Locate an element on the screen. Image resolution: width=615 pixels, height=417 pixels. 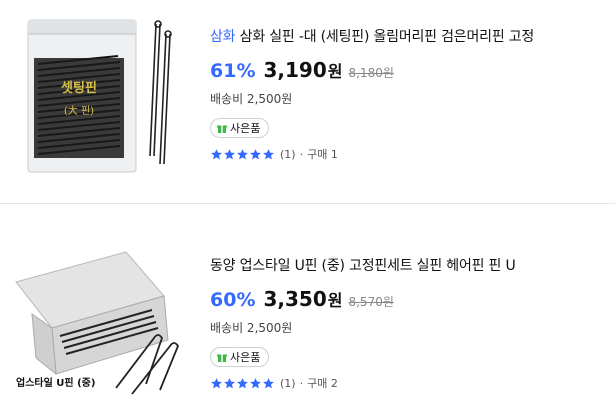
pack-label: 셋팅핀 is located at coordinates (79, 88).